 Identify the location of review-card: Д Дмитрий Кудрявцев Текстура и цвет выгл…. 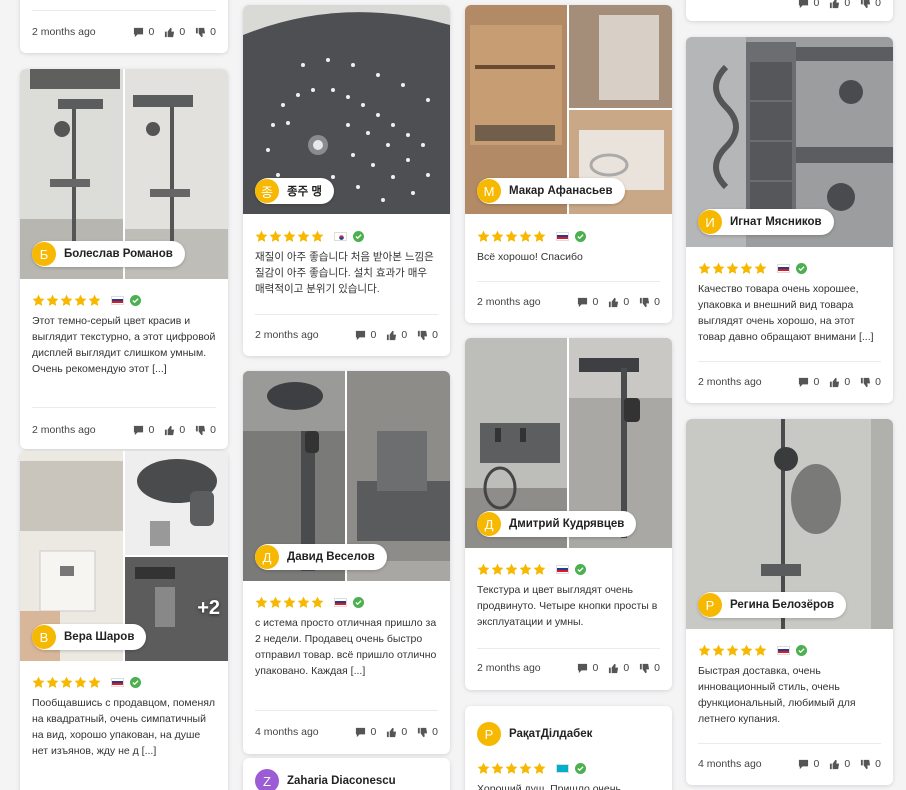
(568, 514).